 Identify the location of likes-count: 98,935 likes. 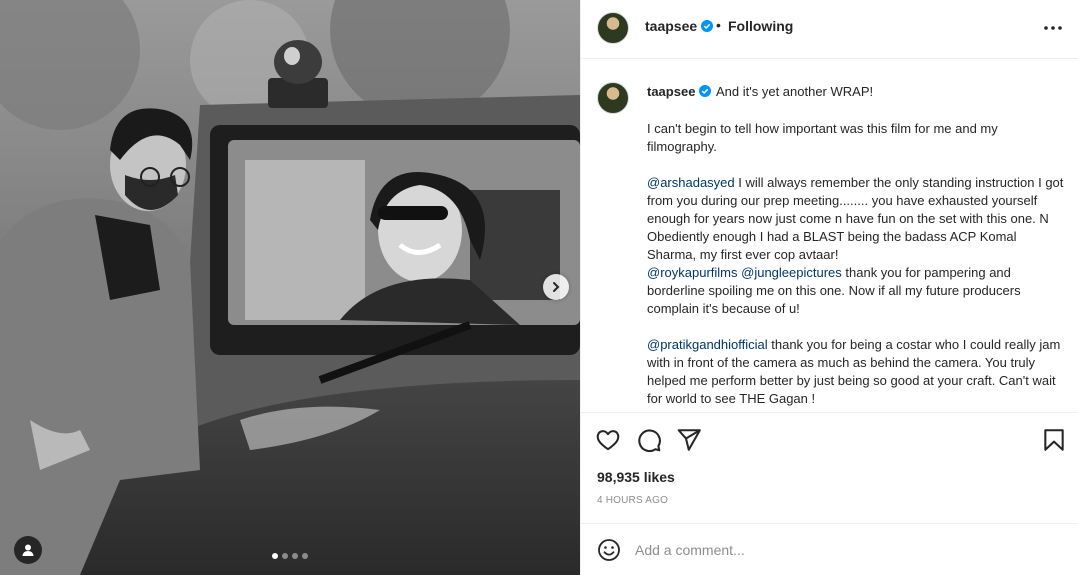
(636, 477).